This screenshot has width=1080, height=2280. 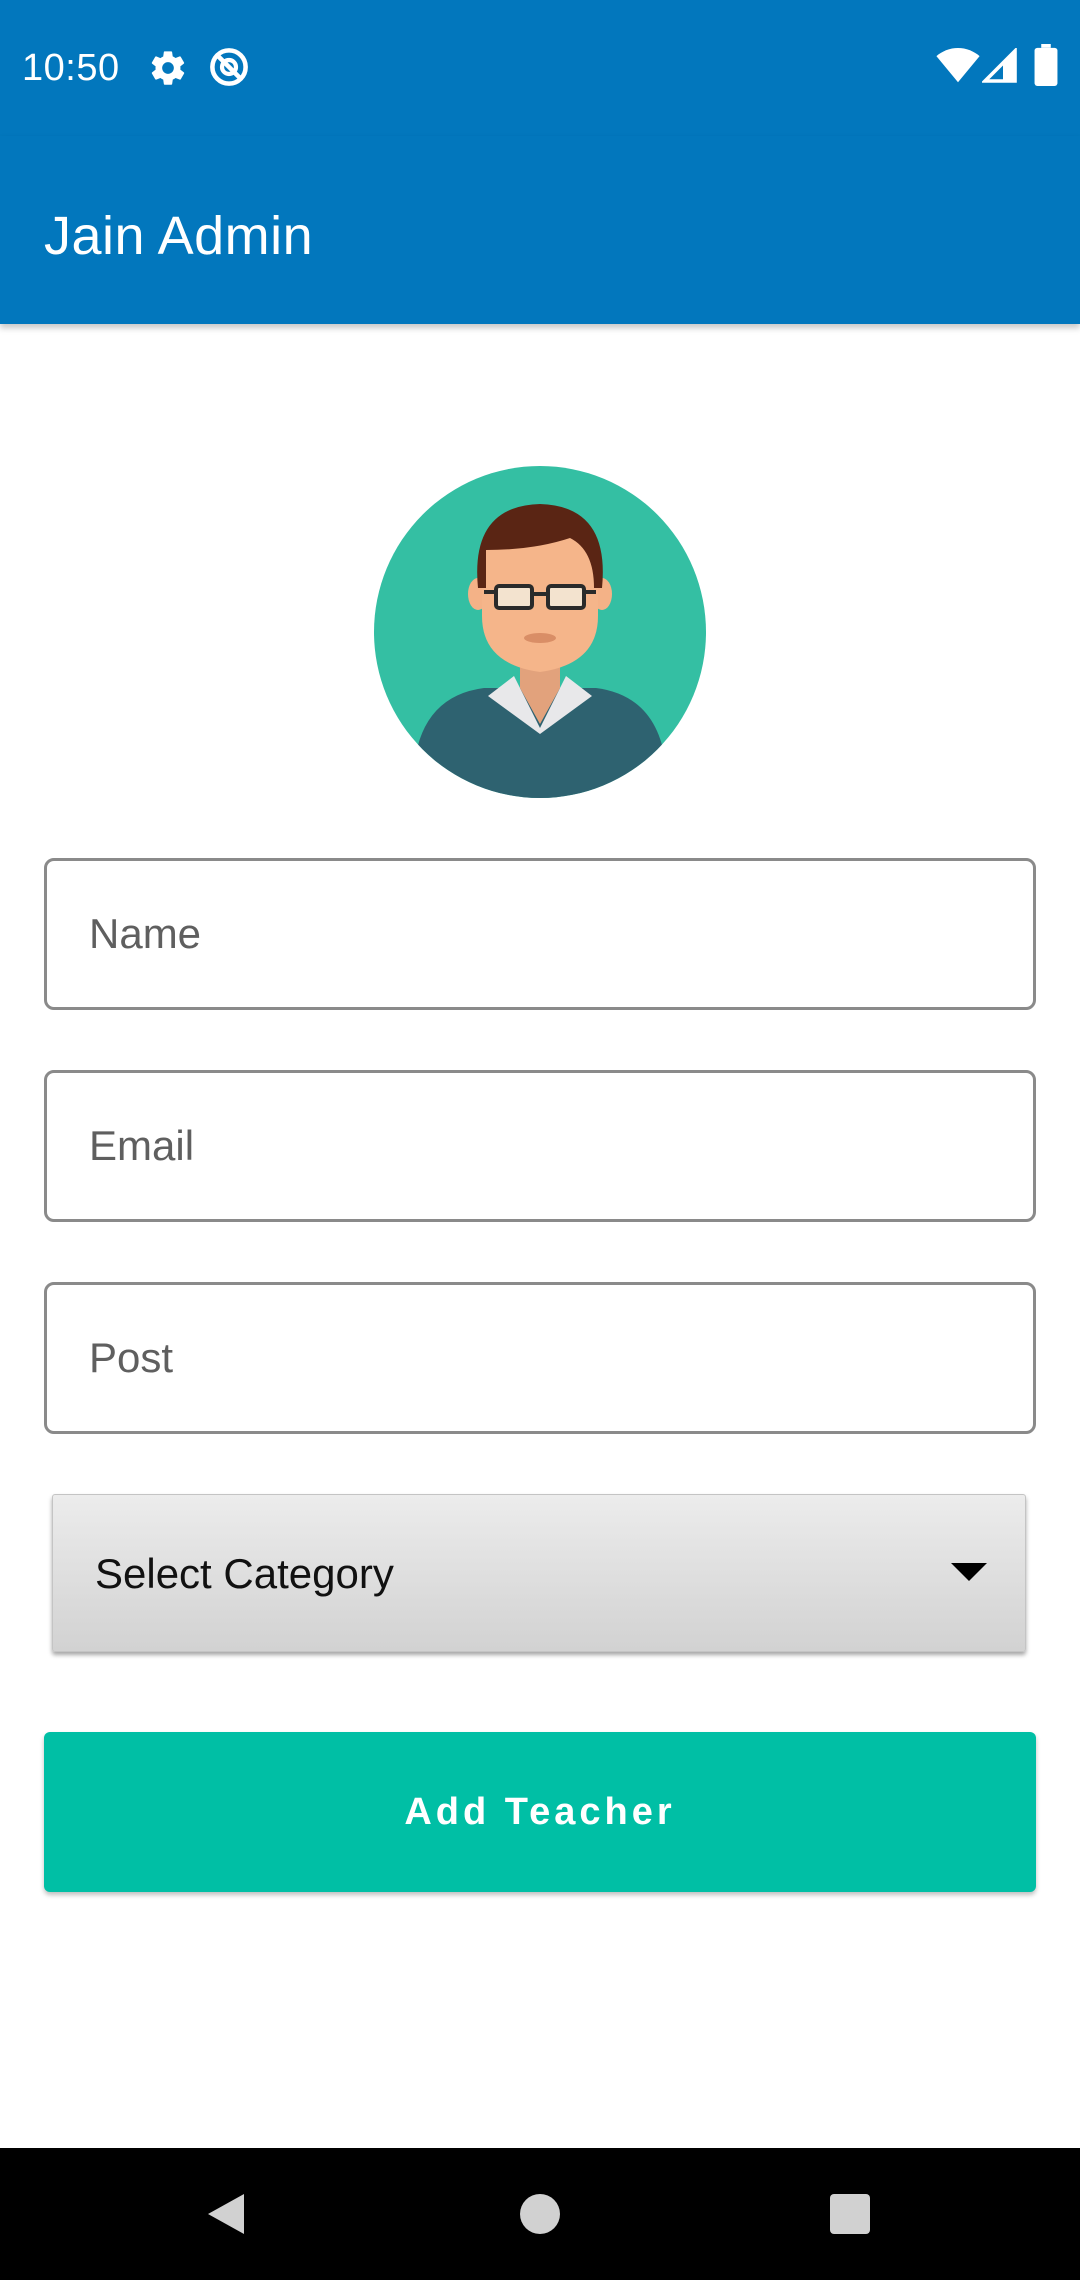 I want to click on name-field, so click(x=540, y=934).